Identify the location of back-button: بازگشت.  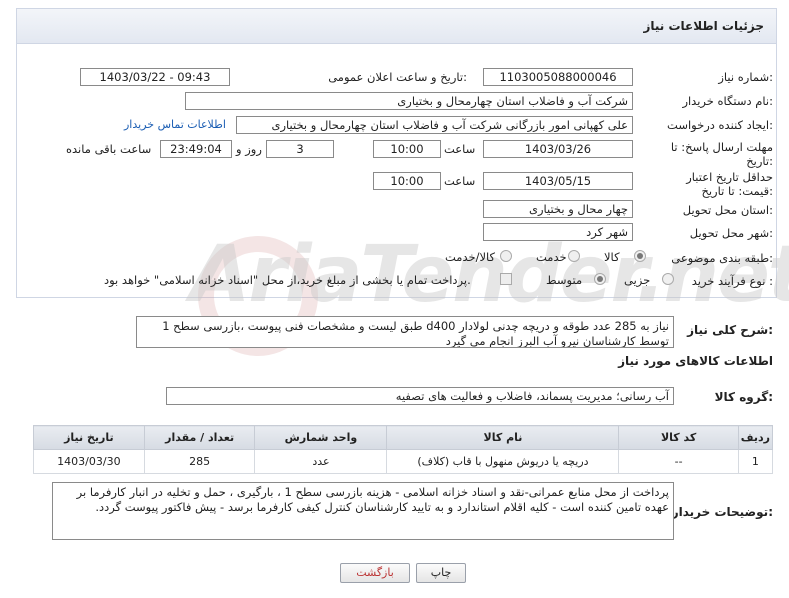
(375, 573).